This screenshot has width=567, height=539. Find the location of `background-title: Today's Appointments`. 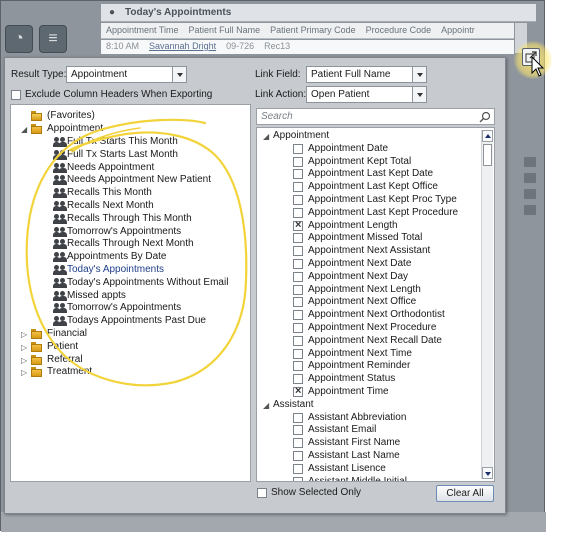

background-title: Today's Appointments is located at coordinates (178, 12).